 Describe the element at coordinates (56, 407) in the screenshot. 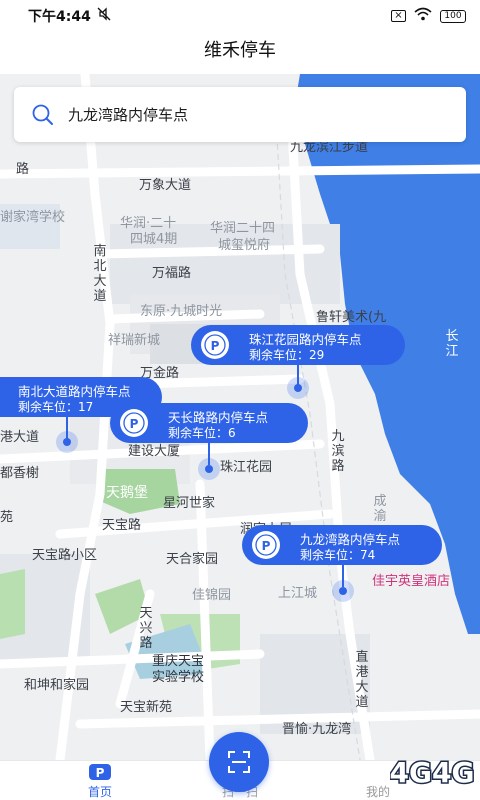

I see `callout-remaining: 剩余车位：17` at that location.